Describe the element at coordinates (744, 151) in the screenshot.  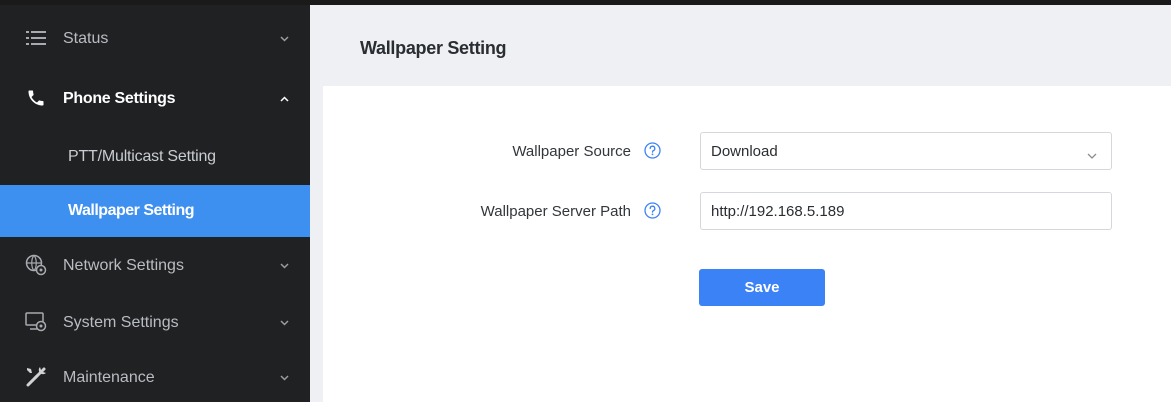
I see `wallpaper-source-value: Download` at that location.